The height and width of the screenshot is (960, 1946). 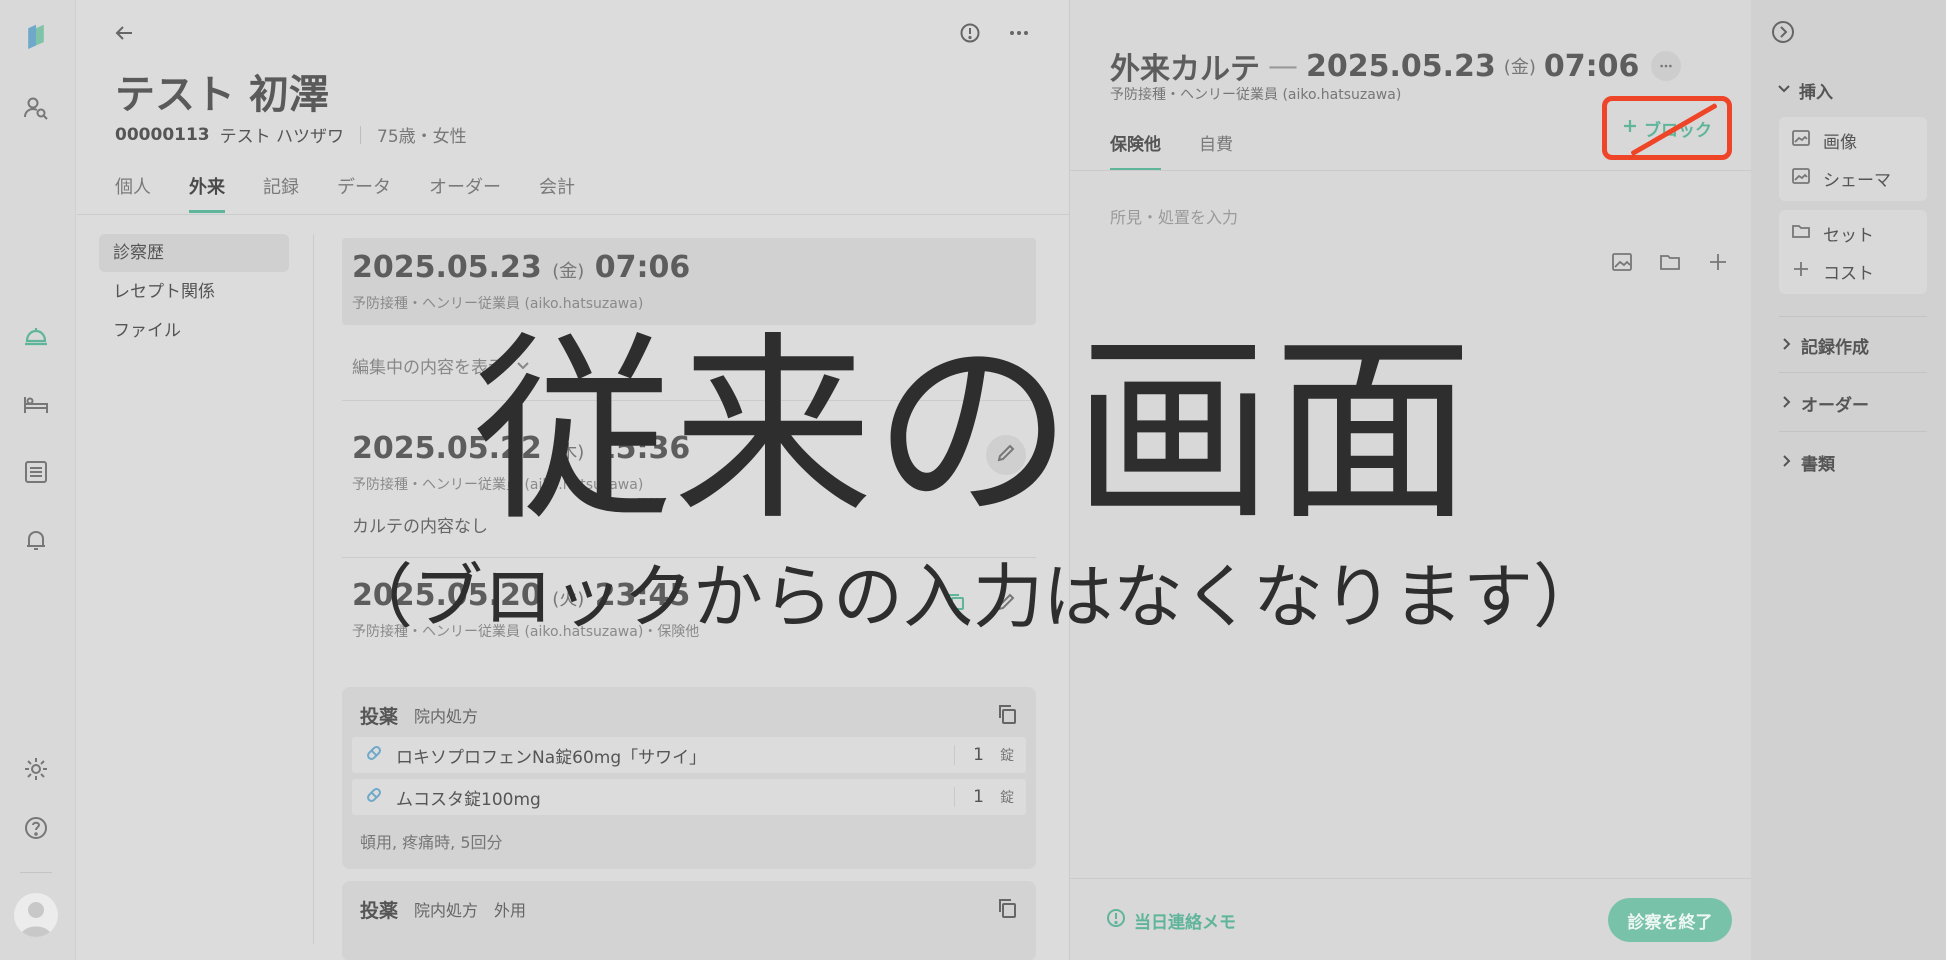 I want to click on insert-title: 挿入, so click(x=1816, y=93).